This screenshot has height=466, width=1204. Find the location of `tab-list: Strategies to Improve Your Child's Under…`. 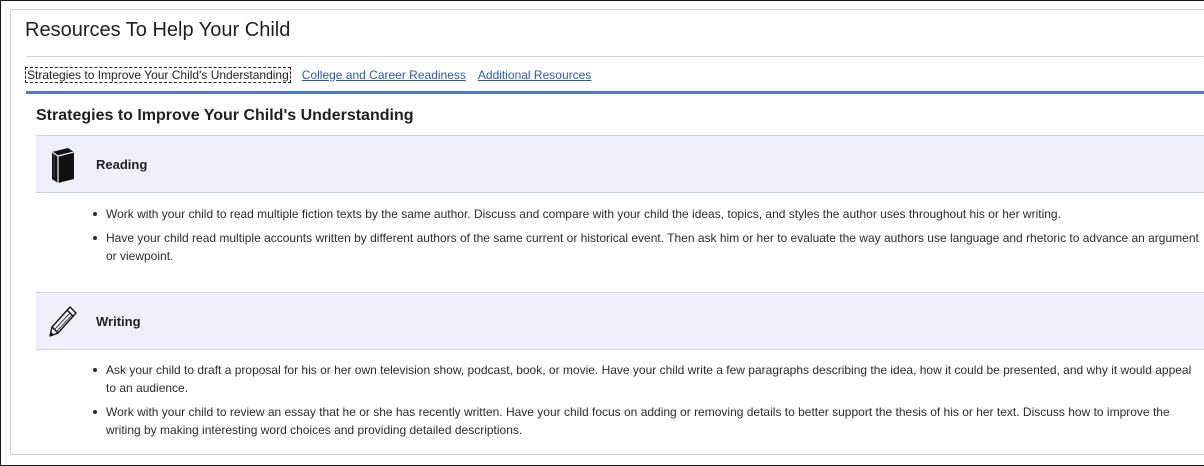

tab-list: Strategies to Improve Your Child's Under… is located at coordinates (314, 75).